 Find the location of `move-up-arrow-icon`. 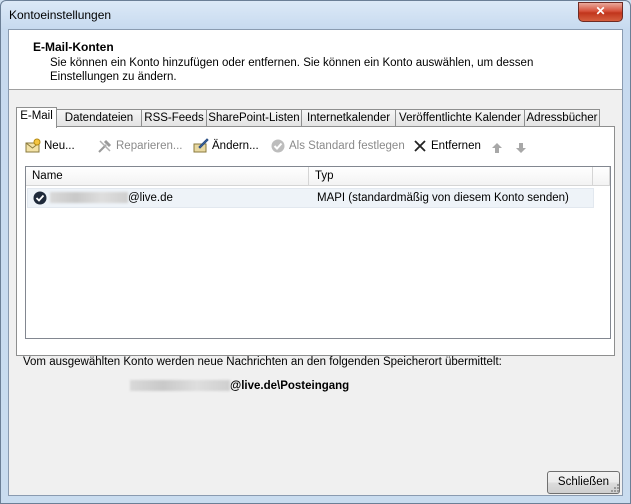

move-up-arrow-icon is located at coordinates (497, 148).